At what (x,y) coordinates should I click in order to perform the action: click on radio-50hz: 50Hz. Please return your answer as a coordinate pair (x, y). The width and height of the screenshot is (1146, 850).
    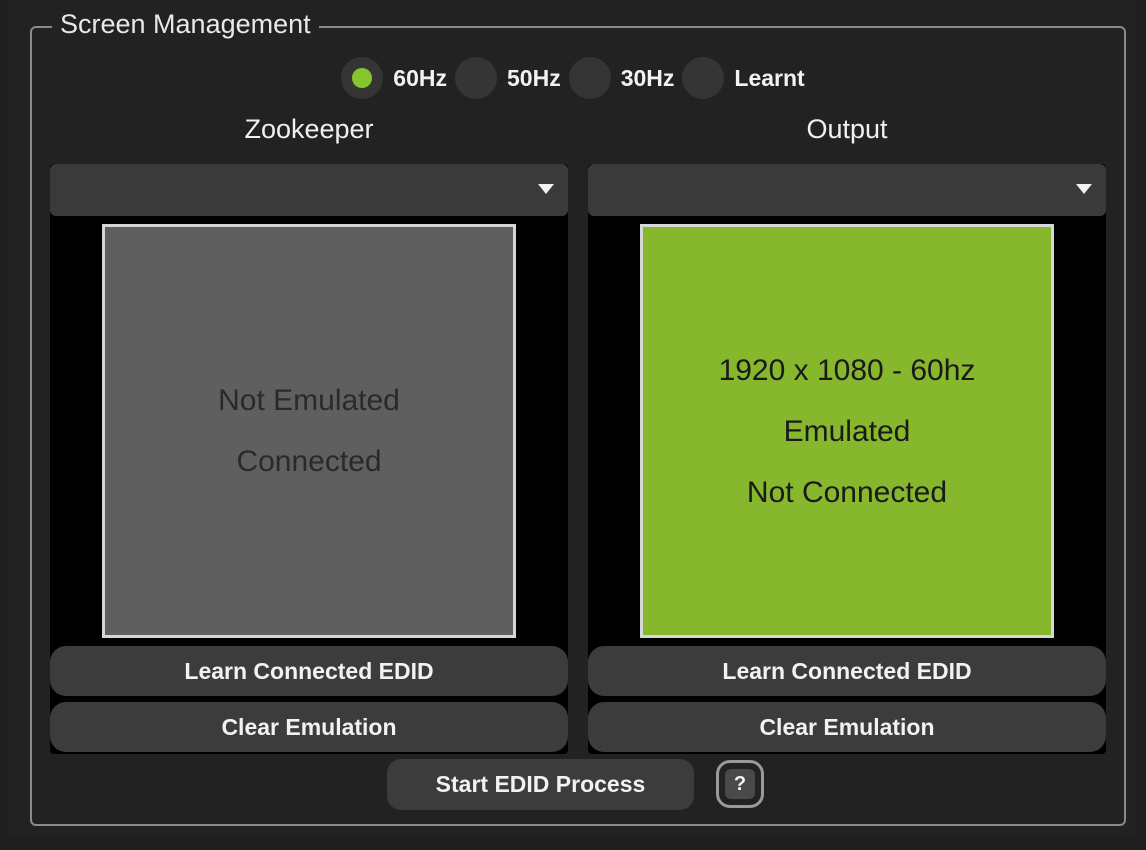
    Looking at the image, I should click on (508, 78).